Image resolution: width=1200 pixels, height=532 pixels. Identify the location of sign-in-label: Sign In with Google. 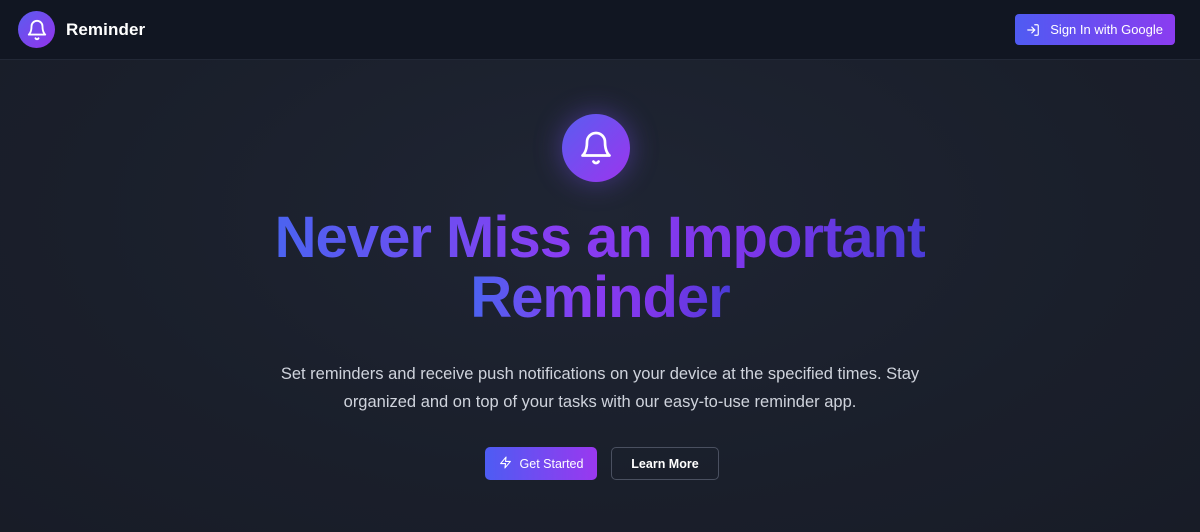
(1106, 29).